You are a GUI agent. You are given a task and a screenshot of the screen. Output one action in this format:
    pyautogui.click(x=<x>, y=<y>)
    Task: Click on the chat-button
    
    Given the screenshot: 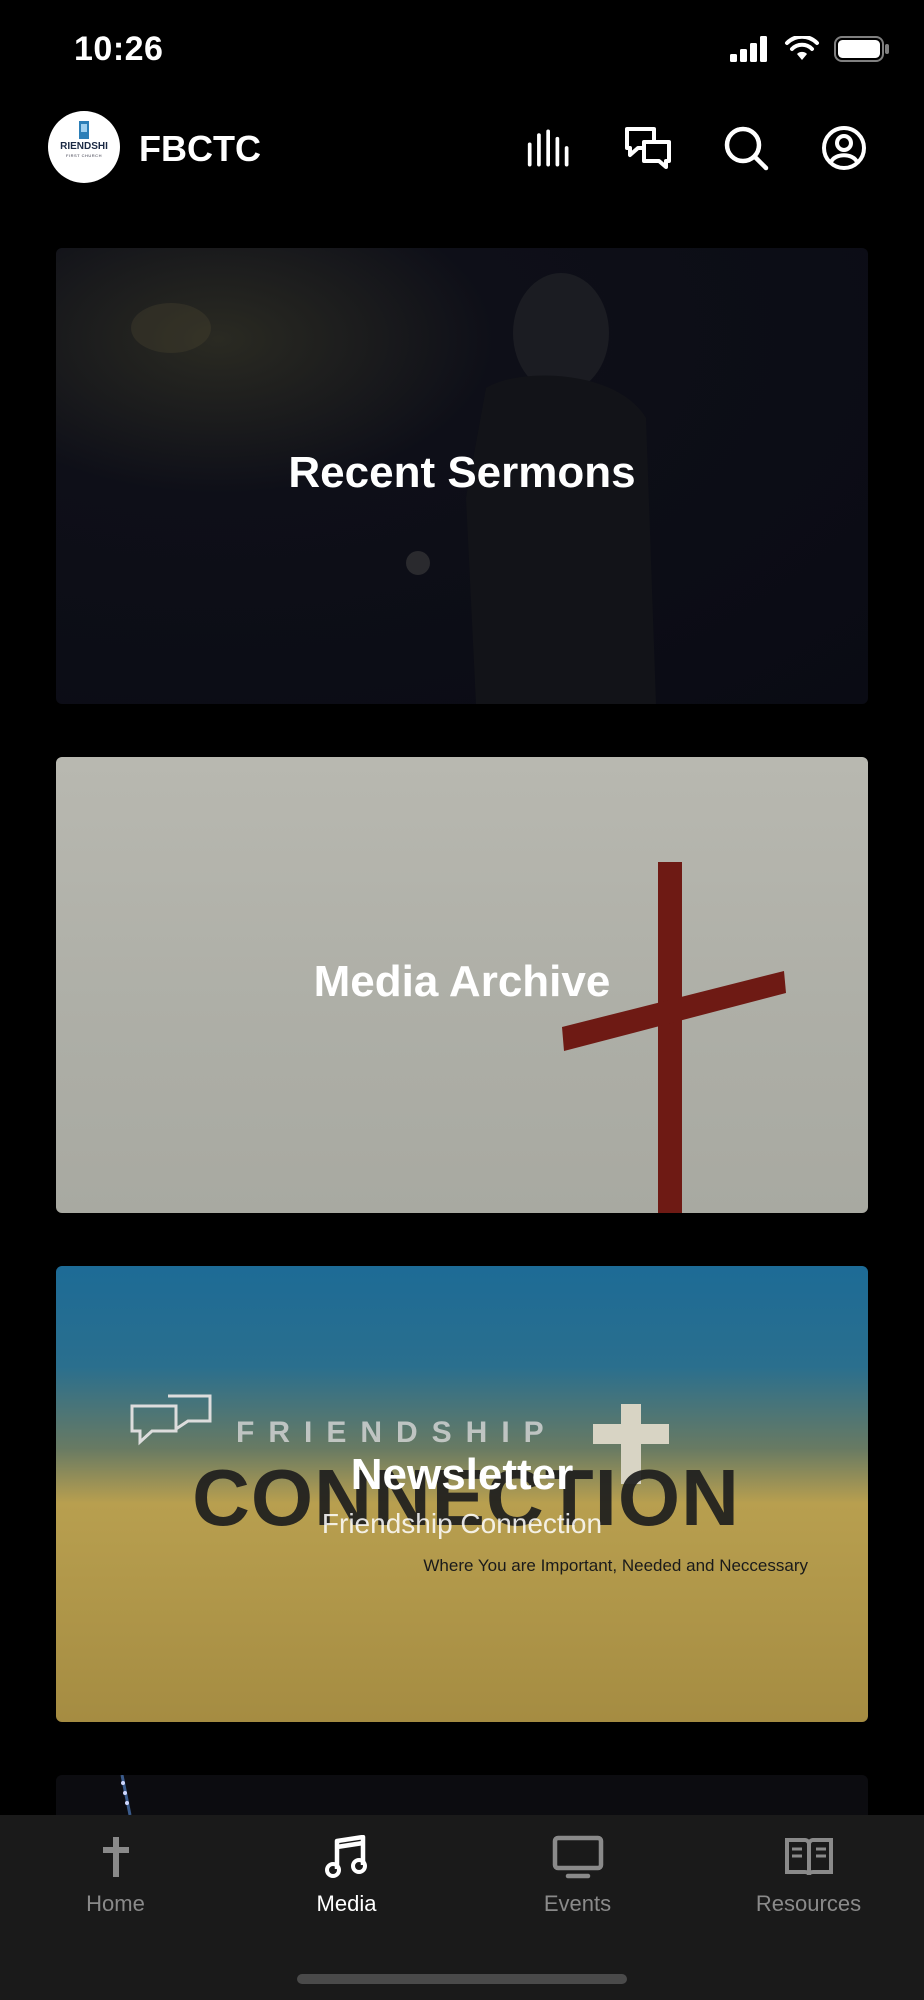 What is the action you would take?
    pyautogui.click(x=648, y=148)
    